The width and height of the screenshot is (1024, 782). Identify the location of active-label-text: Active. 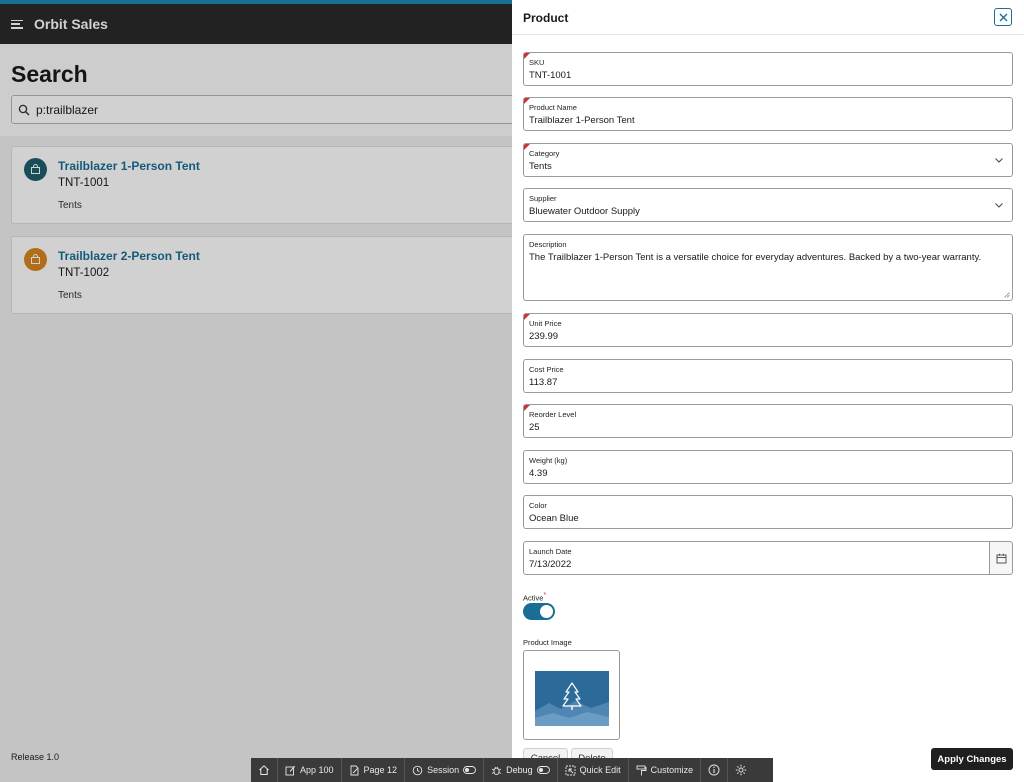
(533, 598).